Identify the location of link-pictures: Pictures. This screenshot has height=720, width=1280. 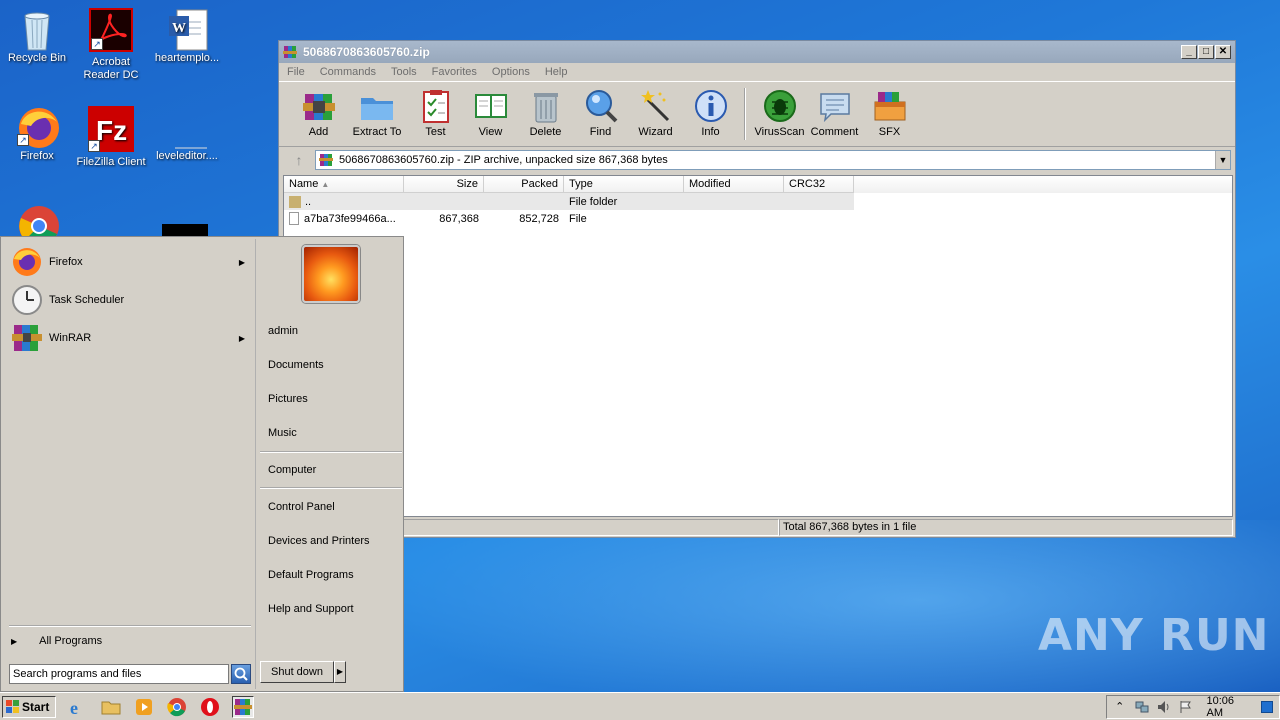
(288, 399).